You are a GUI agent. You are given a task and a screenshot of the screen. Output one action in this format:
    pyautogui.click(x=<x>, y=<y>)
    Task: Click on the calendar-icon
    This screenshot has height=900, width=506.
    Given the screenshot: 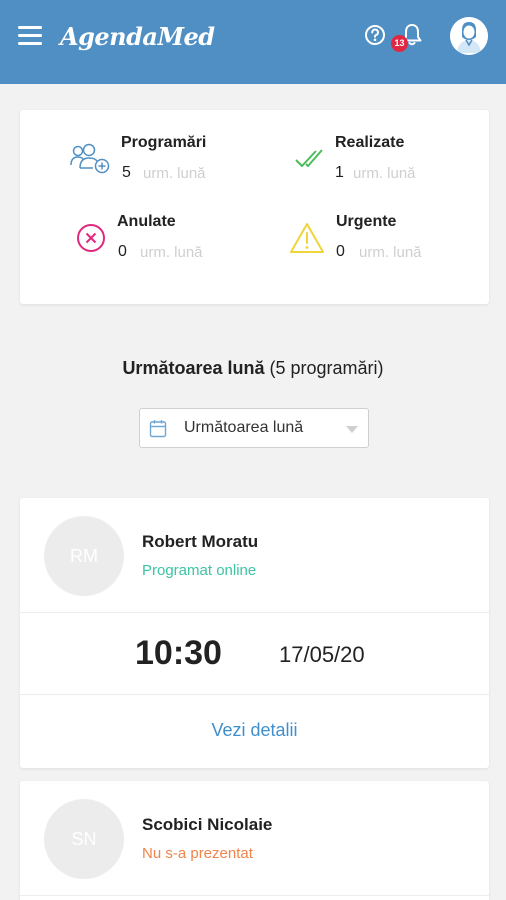 What is the action you would take?
    pyautogui.click(x=158, y=431)
    